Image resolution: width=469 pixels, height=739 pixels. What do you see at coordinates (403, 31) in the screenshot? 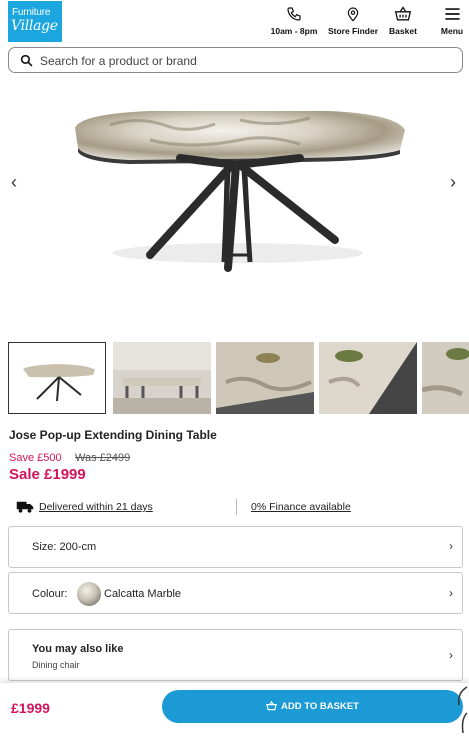
I see `basket-label: Basket` at bounding box center [403, 31].